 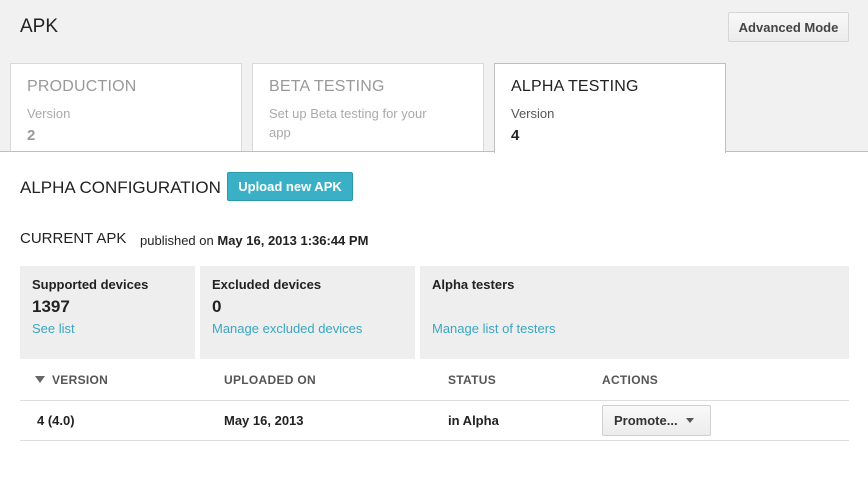 I want to click on tab-divider, so click(x=434, y=151).